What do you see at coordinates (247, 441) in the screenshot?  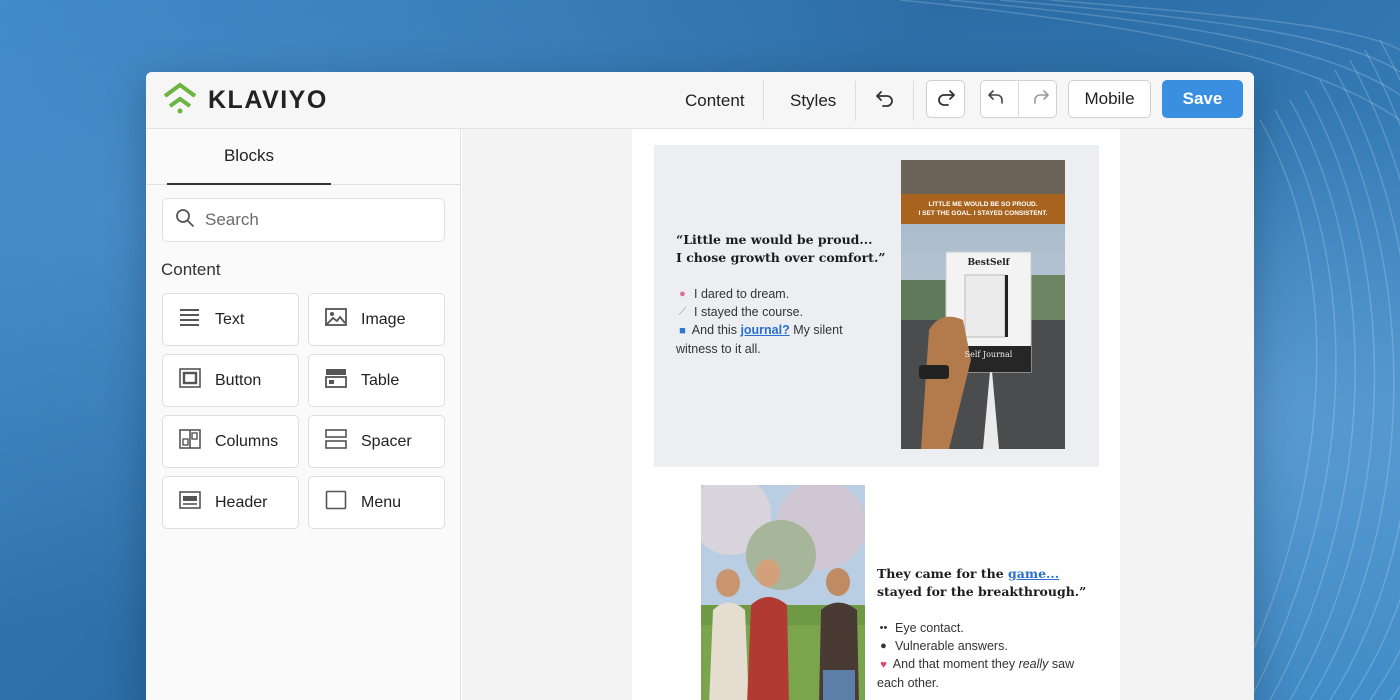 I see `block-label: Columns` at bounding box center [247, 441].